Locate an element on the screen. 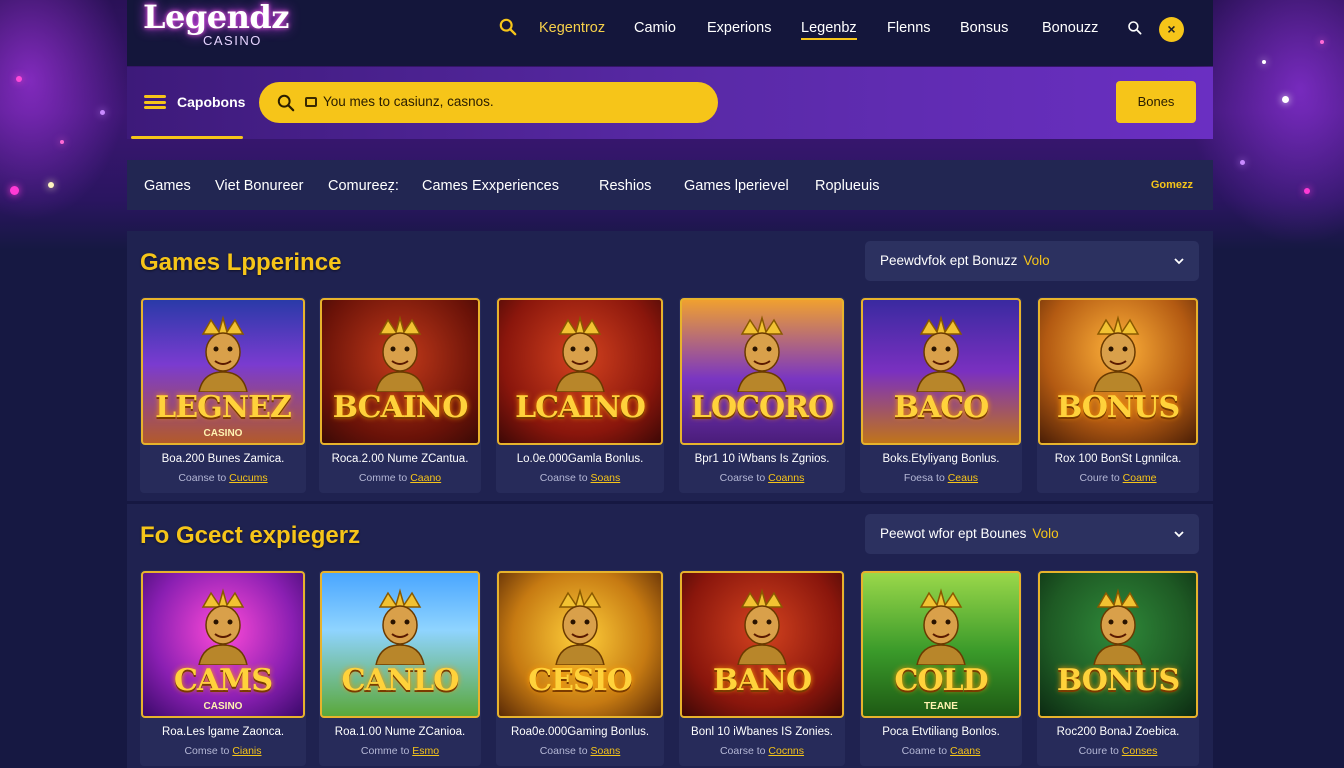 This screenshot has height=768, width=1344. game-thumbnail: CAMS CASINO is located at coordinates (223, 644).